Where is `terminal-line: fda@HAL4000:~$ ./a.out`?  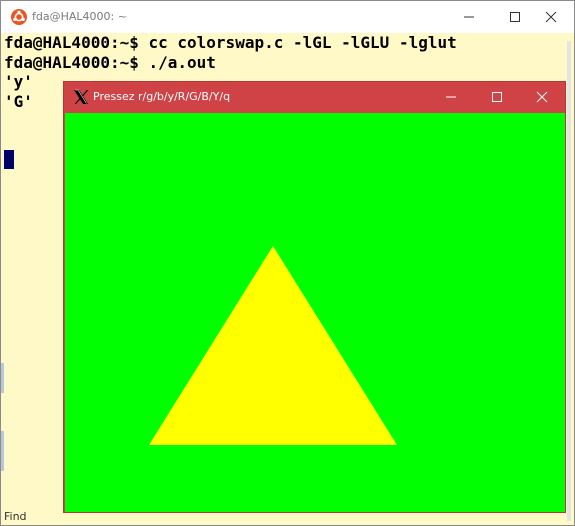 terminal-line: fda@HAL4000:~$ ./a.out is located at coordinates (110, 62).